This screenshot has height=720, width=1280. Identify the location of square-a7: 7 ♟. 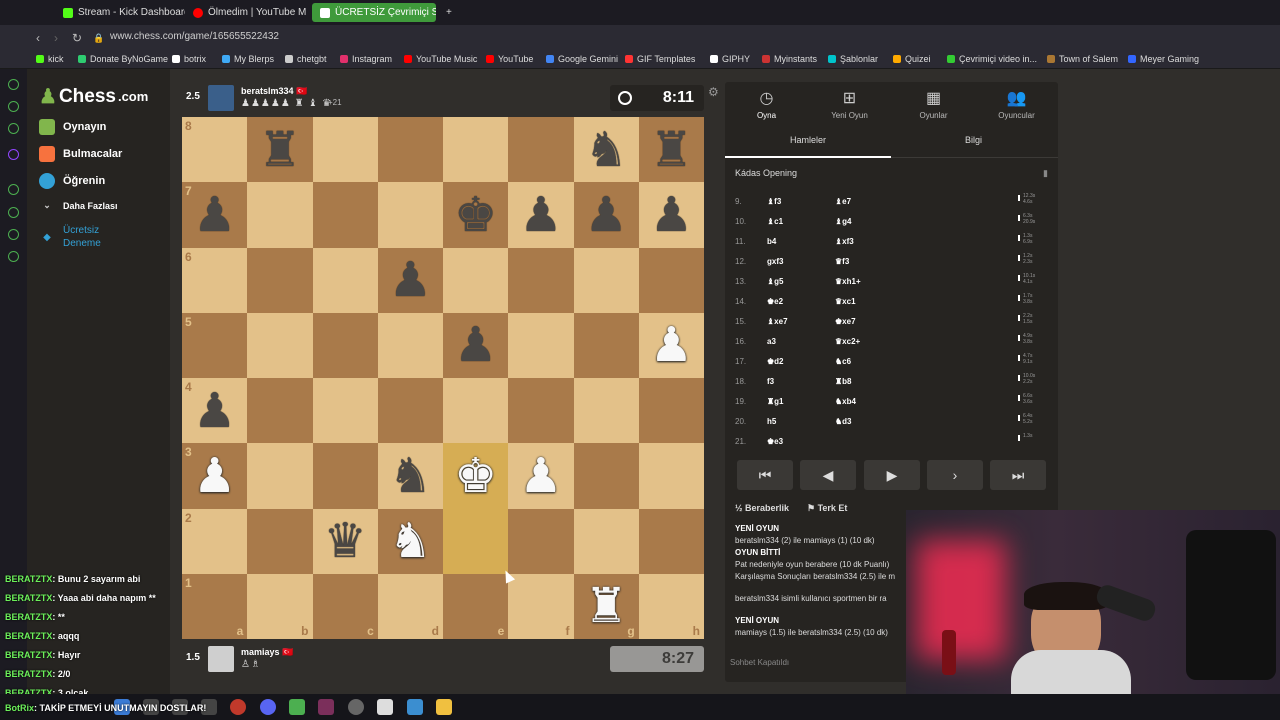
(215, 215).